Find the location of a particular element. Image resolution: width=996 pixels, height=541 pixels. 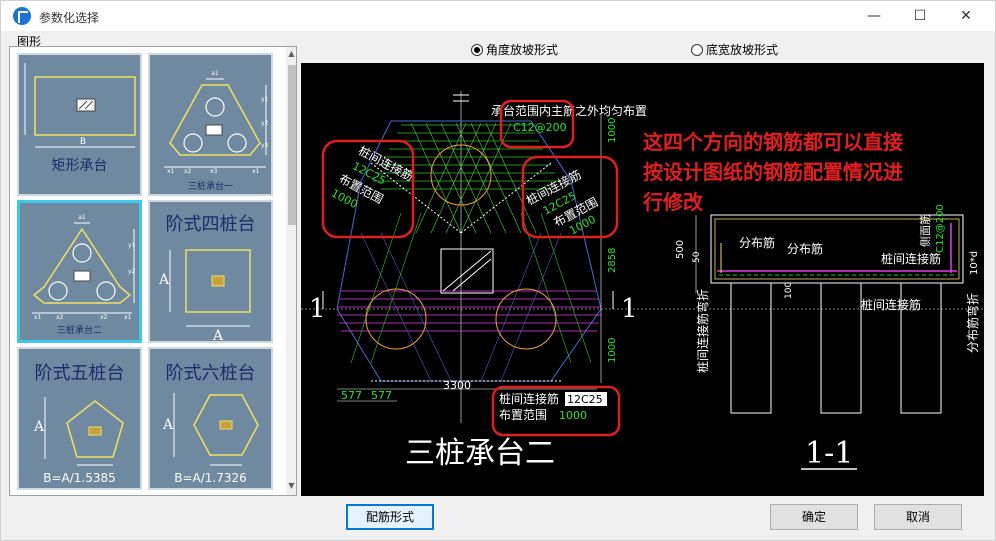

ok-button: 确定 is located at coordinates (814, 517).